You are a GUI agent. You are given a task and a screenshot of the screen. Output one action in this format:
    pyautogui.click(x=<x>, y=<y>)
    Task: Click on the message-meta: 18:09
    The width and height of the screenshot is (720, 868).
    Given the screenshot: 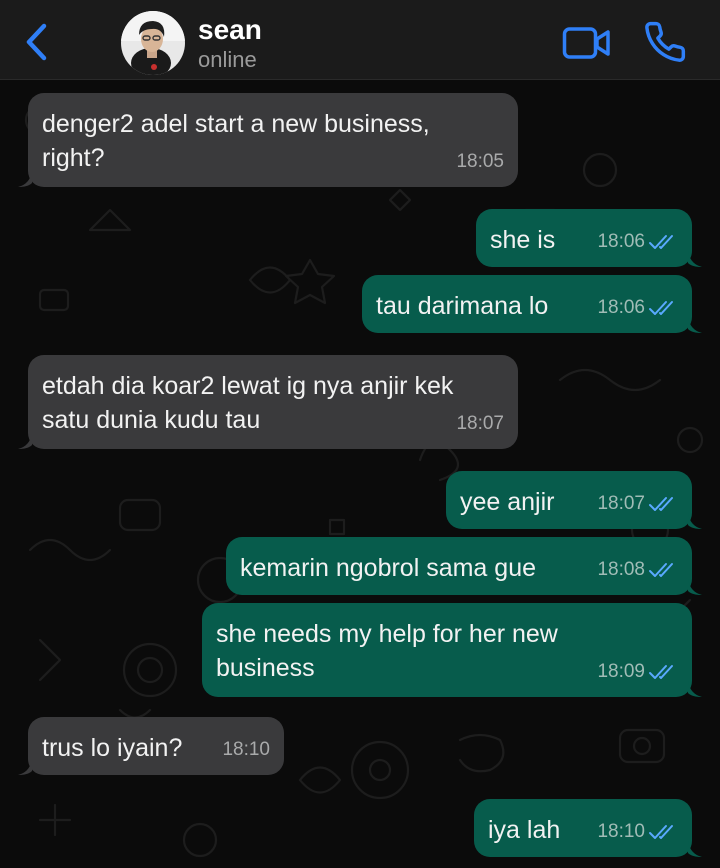 What is the action you would take?
    pyautogui.click(x=637, y=672)
    